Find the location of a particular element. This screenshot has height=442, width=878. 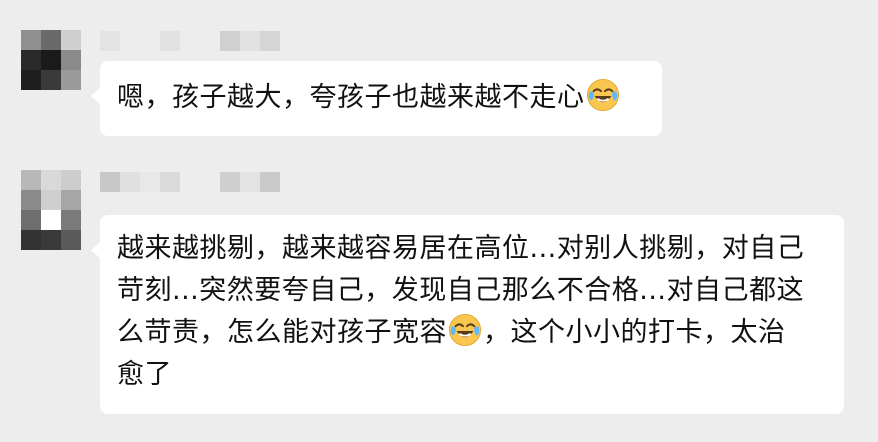

message-text-line: 苛刻...突然要夸自己，发现自己那么不合格...对自己都这 is located at coordinates (460, 290).